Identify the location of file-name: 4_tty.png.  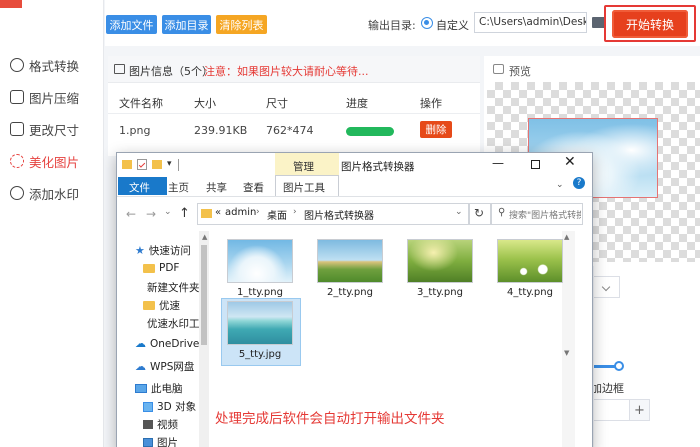
(530, 292).